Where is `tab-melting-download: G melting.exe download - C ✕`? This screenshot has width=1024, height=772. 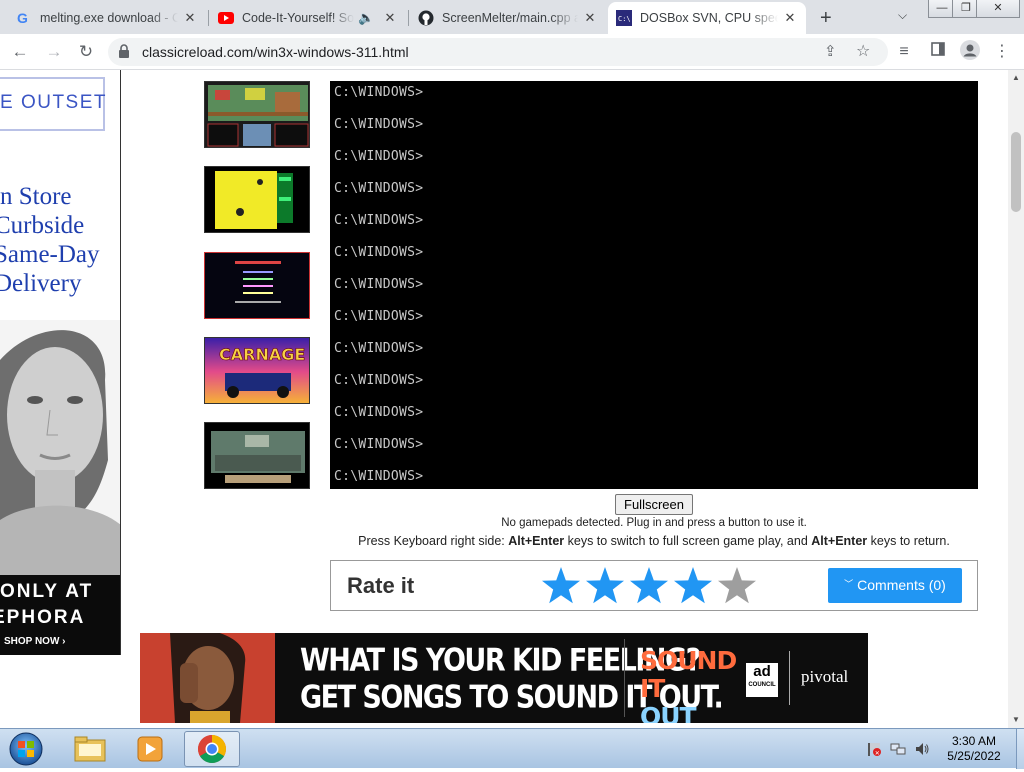
tab-melting-download: G melting.exe download - C ✕ is located at coordinates (107, 18).